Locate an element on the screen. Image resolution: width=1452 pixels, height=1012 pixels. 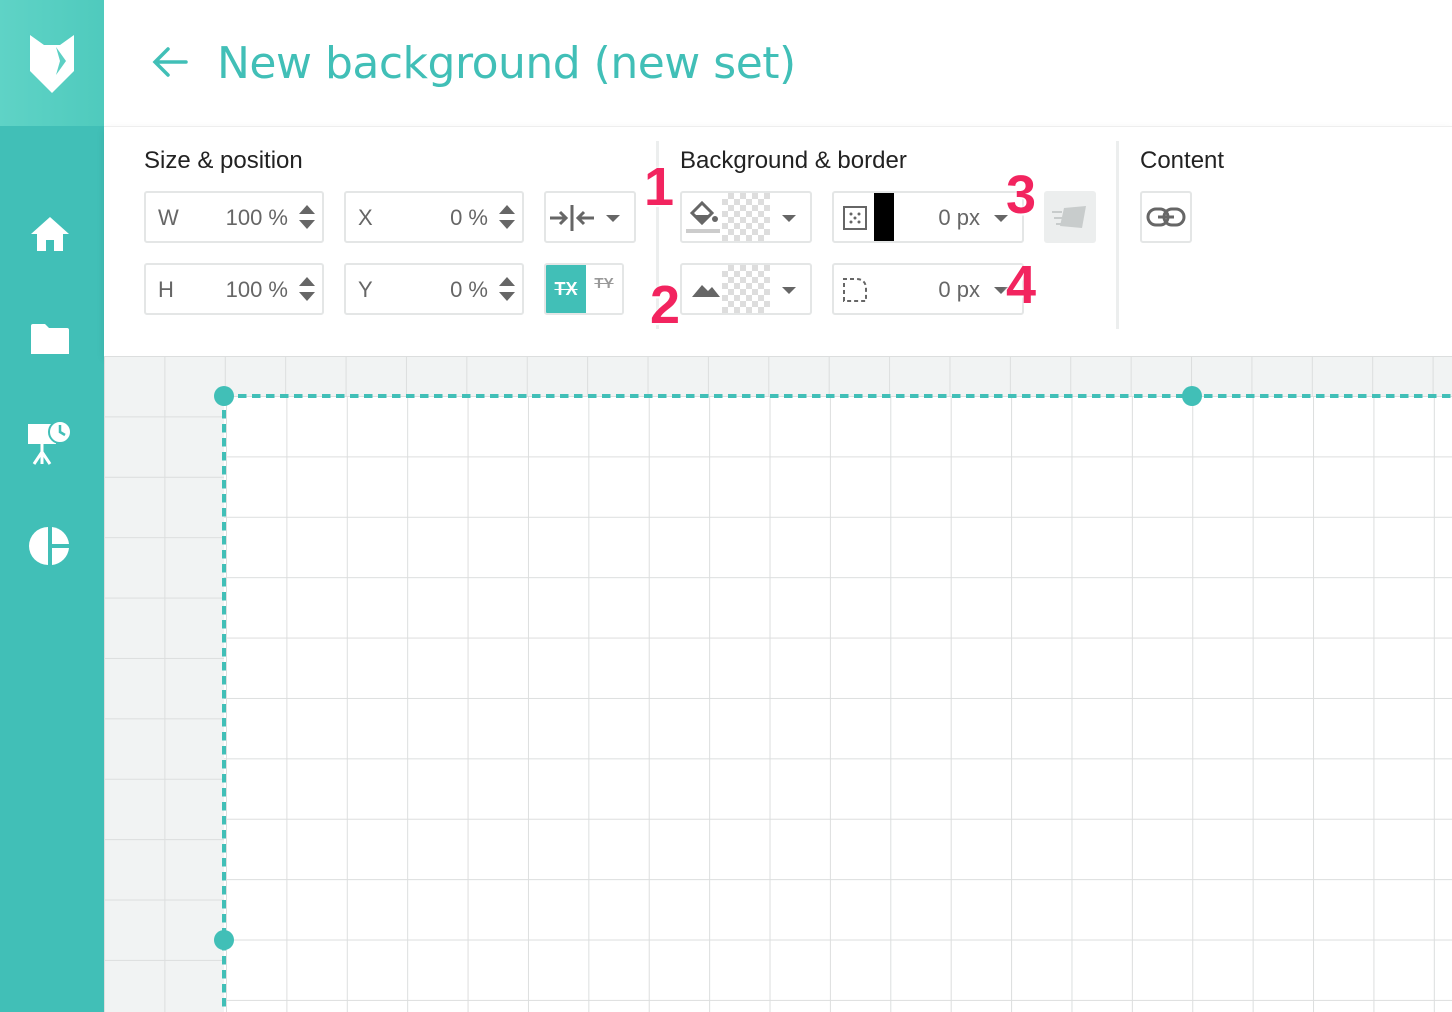
width-label: W is located at coordinates (168, 217).